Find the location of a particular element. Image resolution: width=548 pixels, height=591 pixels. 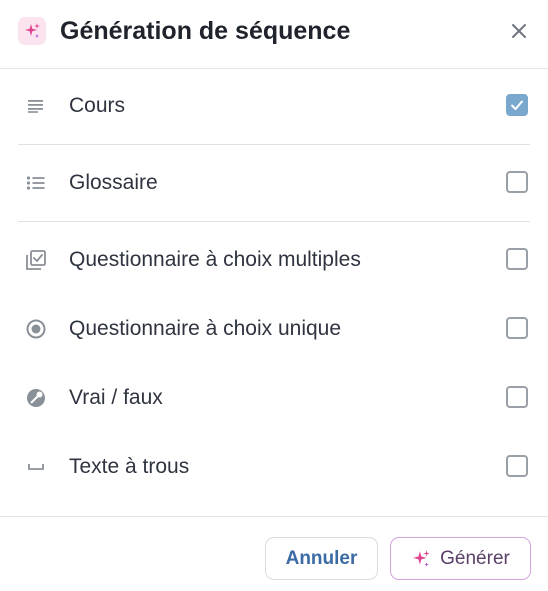

cancel-button-label: Annuler is located at coordinates (321, 558).